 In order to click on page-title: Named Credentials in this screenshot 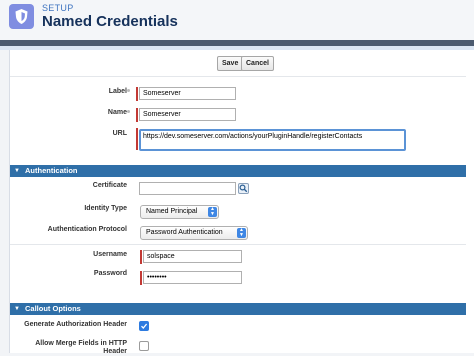, I will do `click(110, 21)`.